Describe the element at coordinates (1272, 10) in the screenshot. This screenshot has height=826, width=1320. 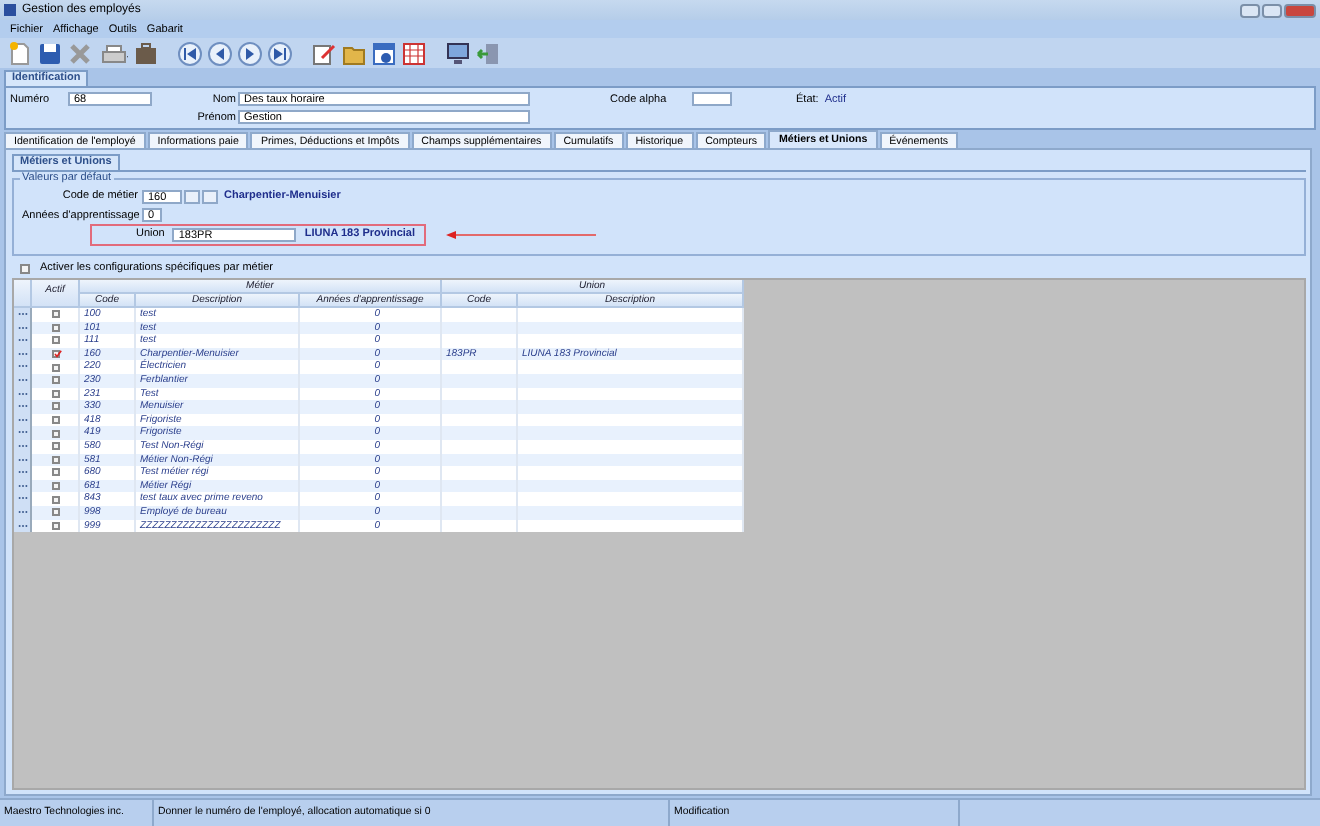
I see `maximize-button` at that location.